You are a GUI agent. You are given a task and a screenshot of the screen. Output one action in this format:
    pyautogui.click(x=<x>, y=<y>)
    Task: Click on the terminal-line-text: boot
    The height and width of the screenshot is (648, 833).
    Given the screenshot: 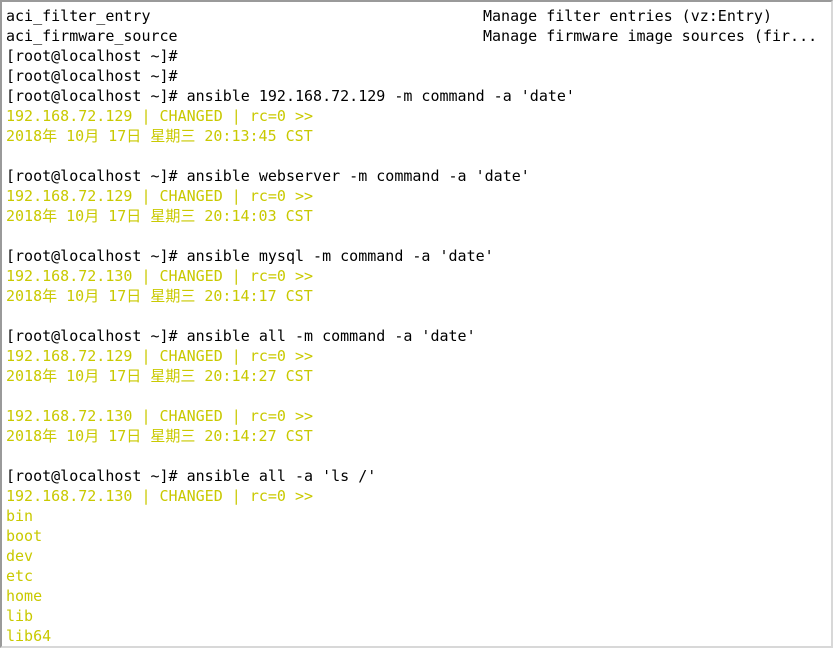 What is the action you would take?
    pyautogui.click(x=24, y=536)
    